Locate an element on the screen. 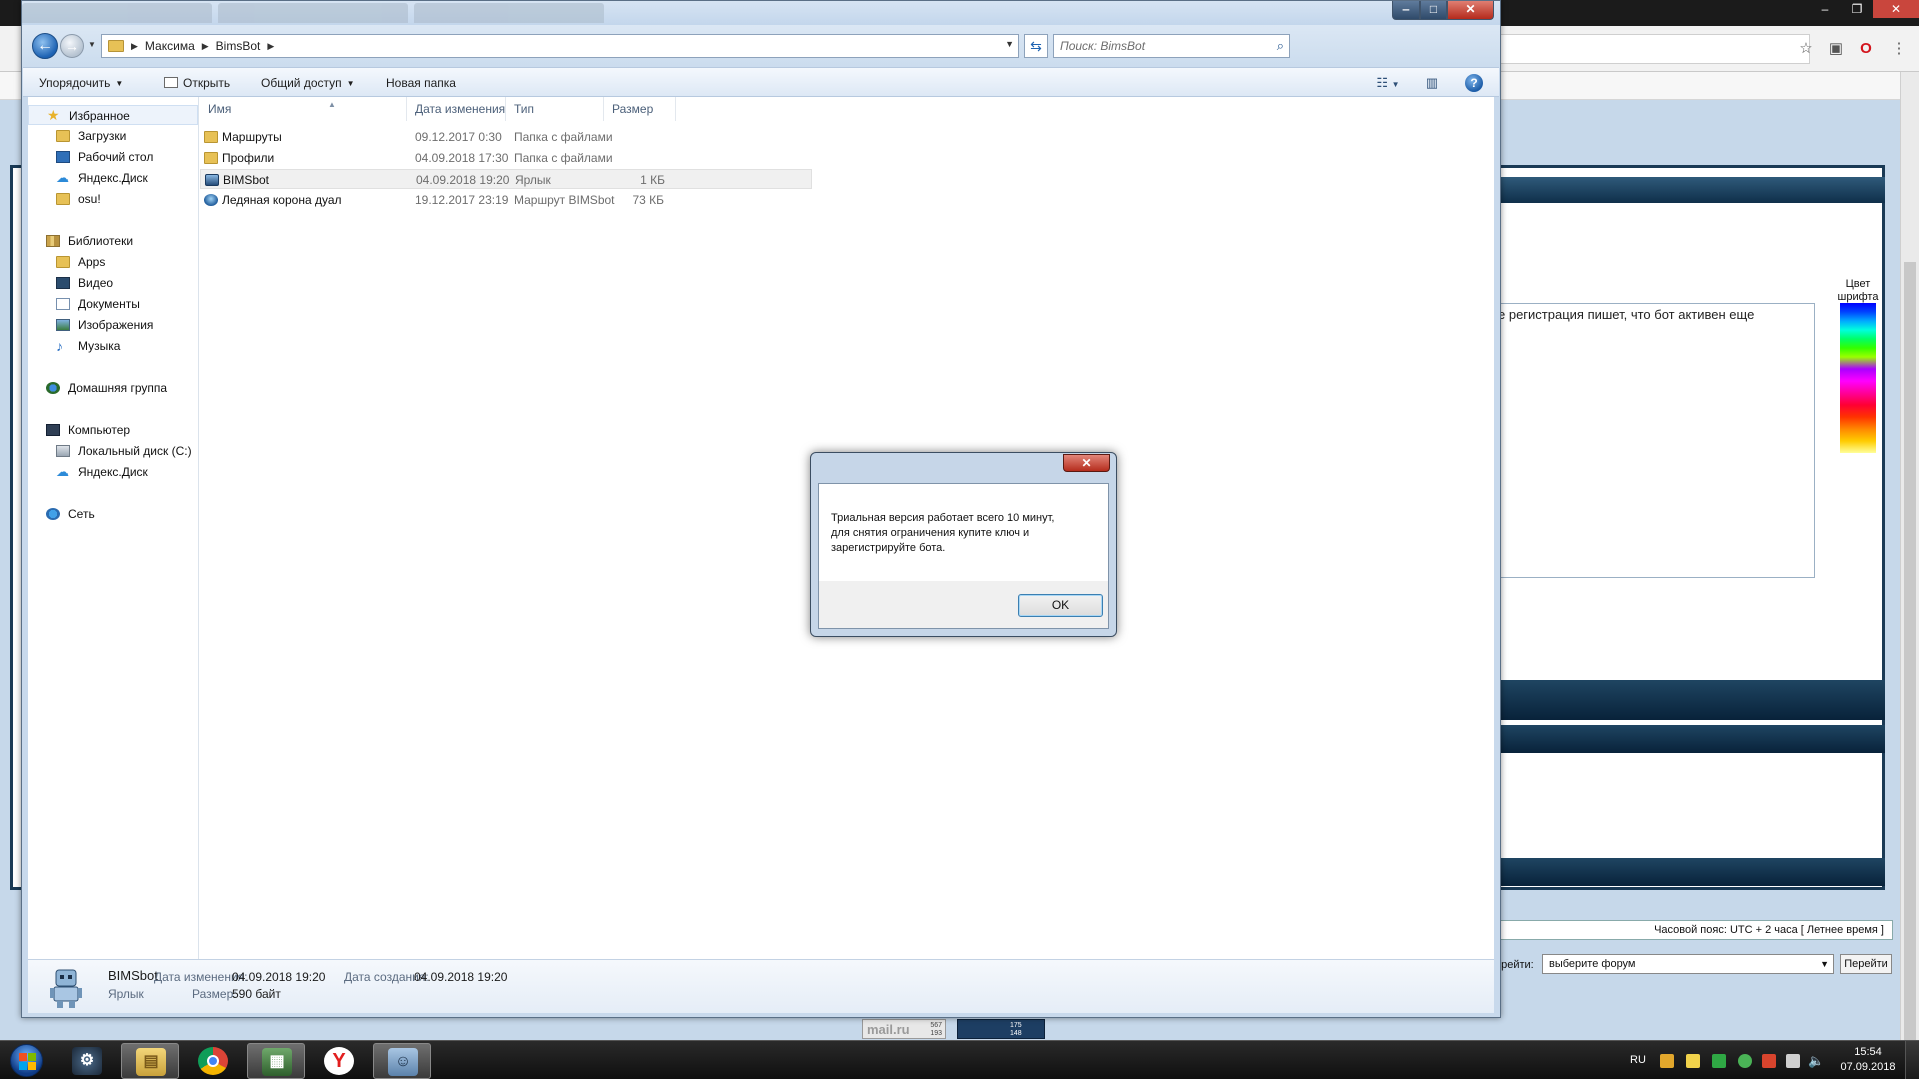 The width and height of the screenshot is (1919, 1079). column-header-type: Тип is located at coordinates (555, 109).